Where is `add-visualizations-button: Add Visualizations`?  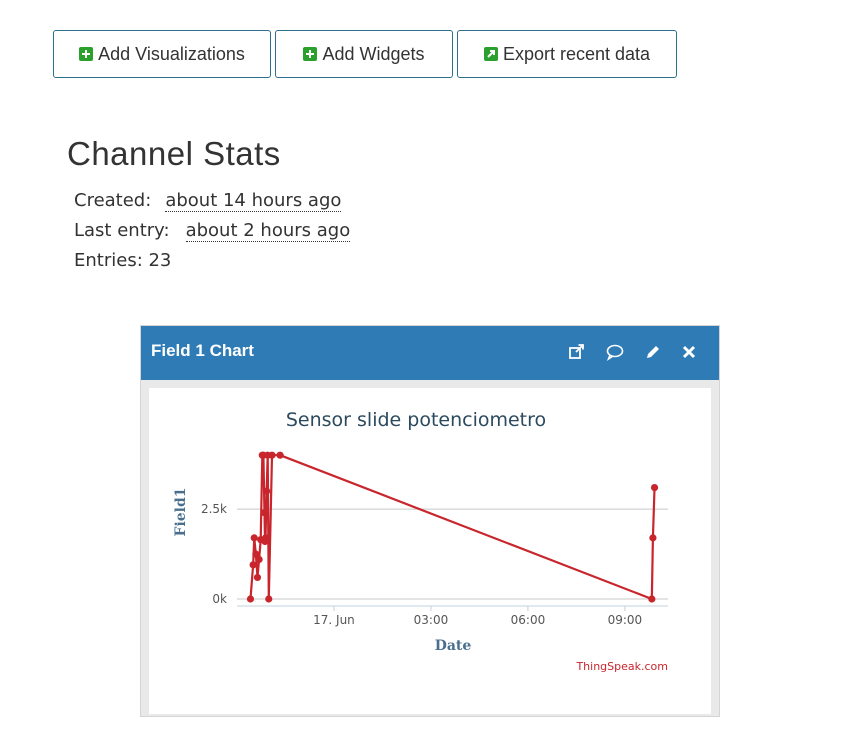
add-visualizations-button: Add Visualizations is located at coordinates (162, 54).